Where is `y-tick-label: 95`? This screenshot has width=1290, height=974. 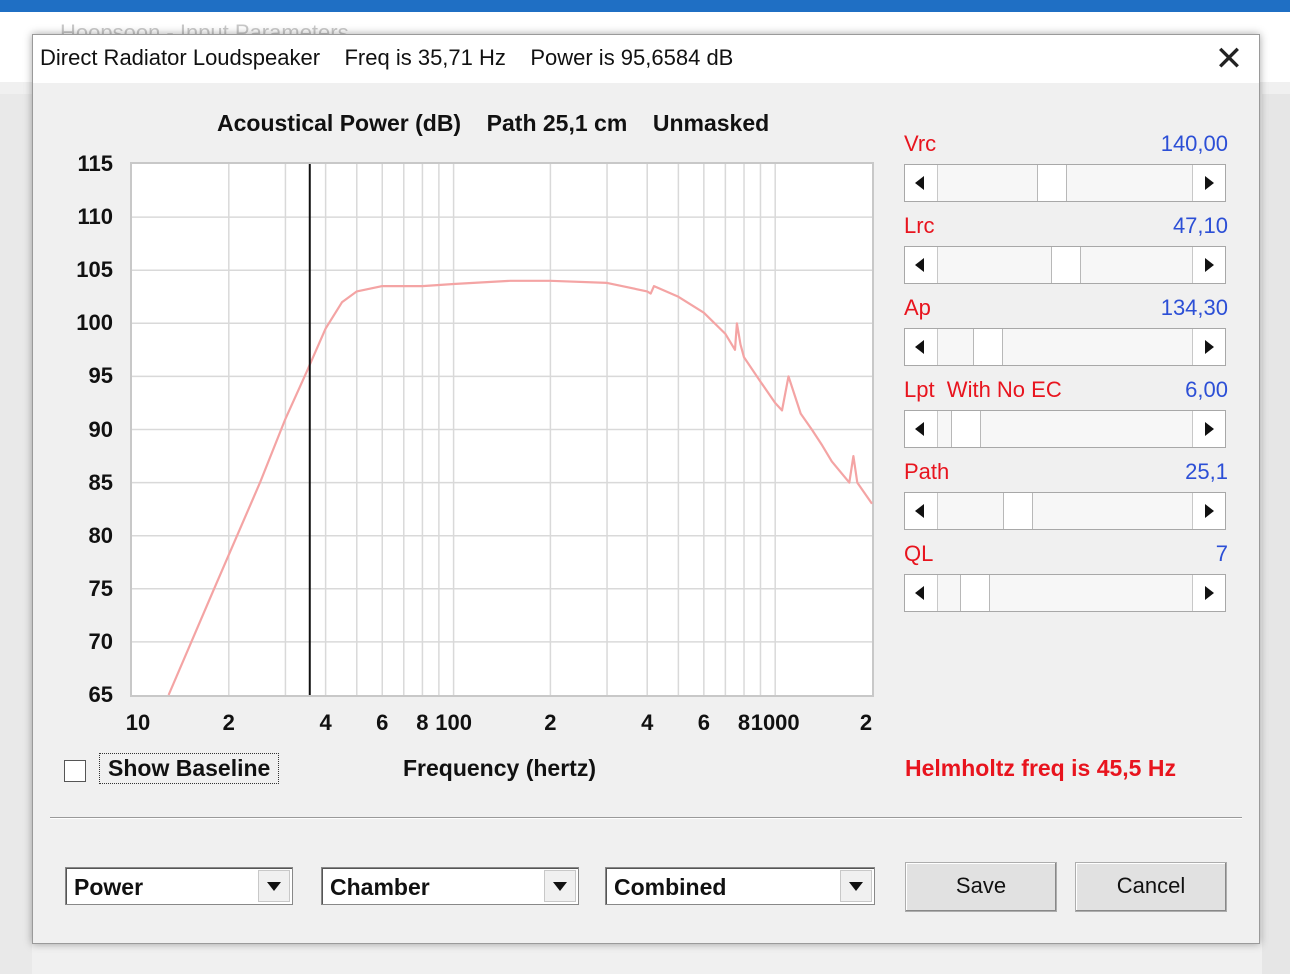
y-tick-label: 95 is located at coordinates (100, 376).